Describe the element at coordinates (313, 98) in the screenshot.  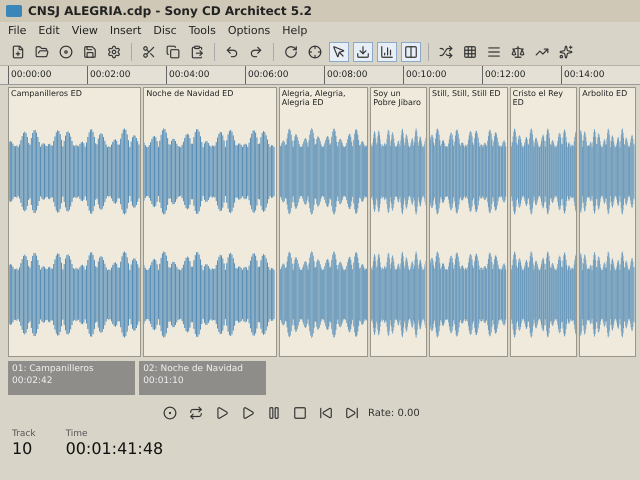
I see `region-name: Alegria, Alegria, Alegria ED` at that location.